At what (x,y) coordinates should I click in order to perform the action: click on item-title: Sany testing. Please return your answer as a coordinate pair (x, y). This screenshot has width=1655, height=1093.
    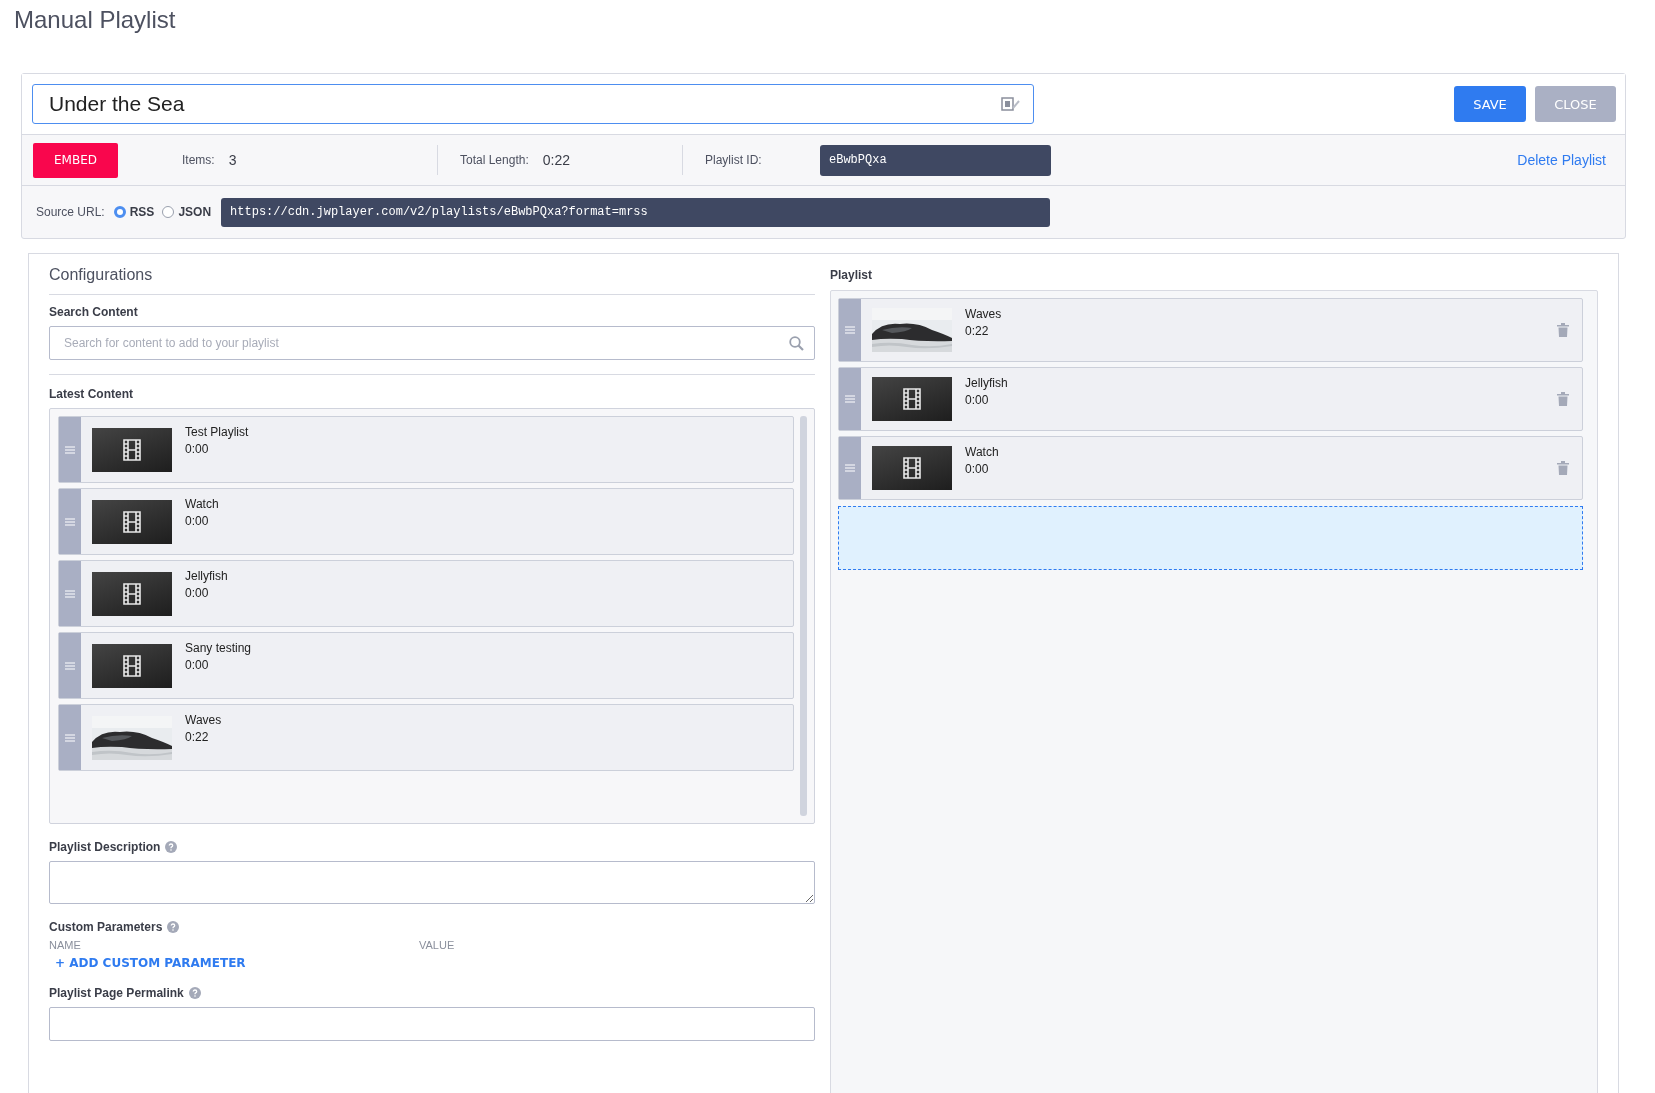
    Looking at the image, I should click on (218, 648).